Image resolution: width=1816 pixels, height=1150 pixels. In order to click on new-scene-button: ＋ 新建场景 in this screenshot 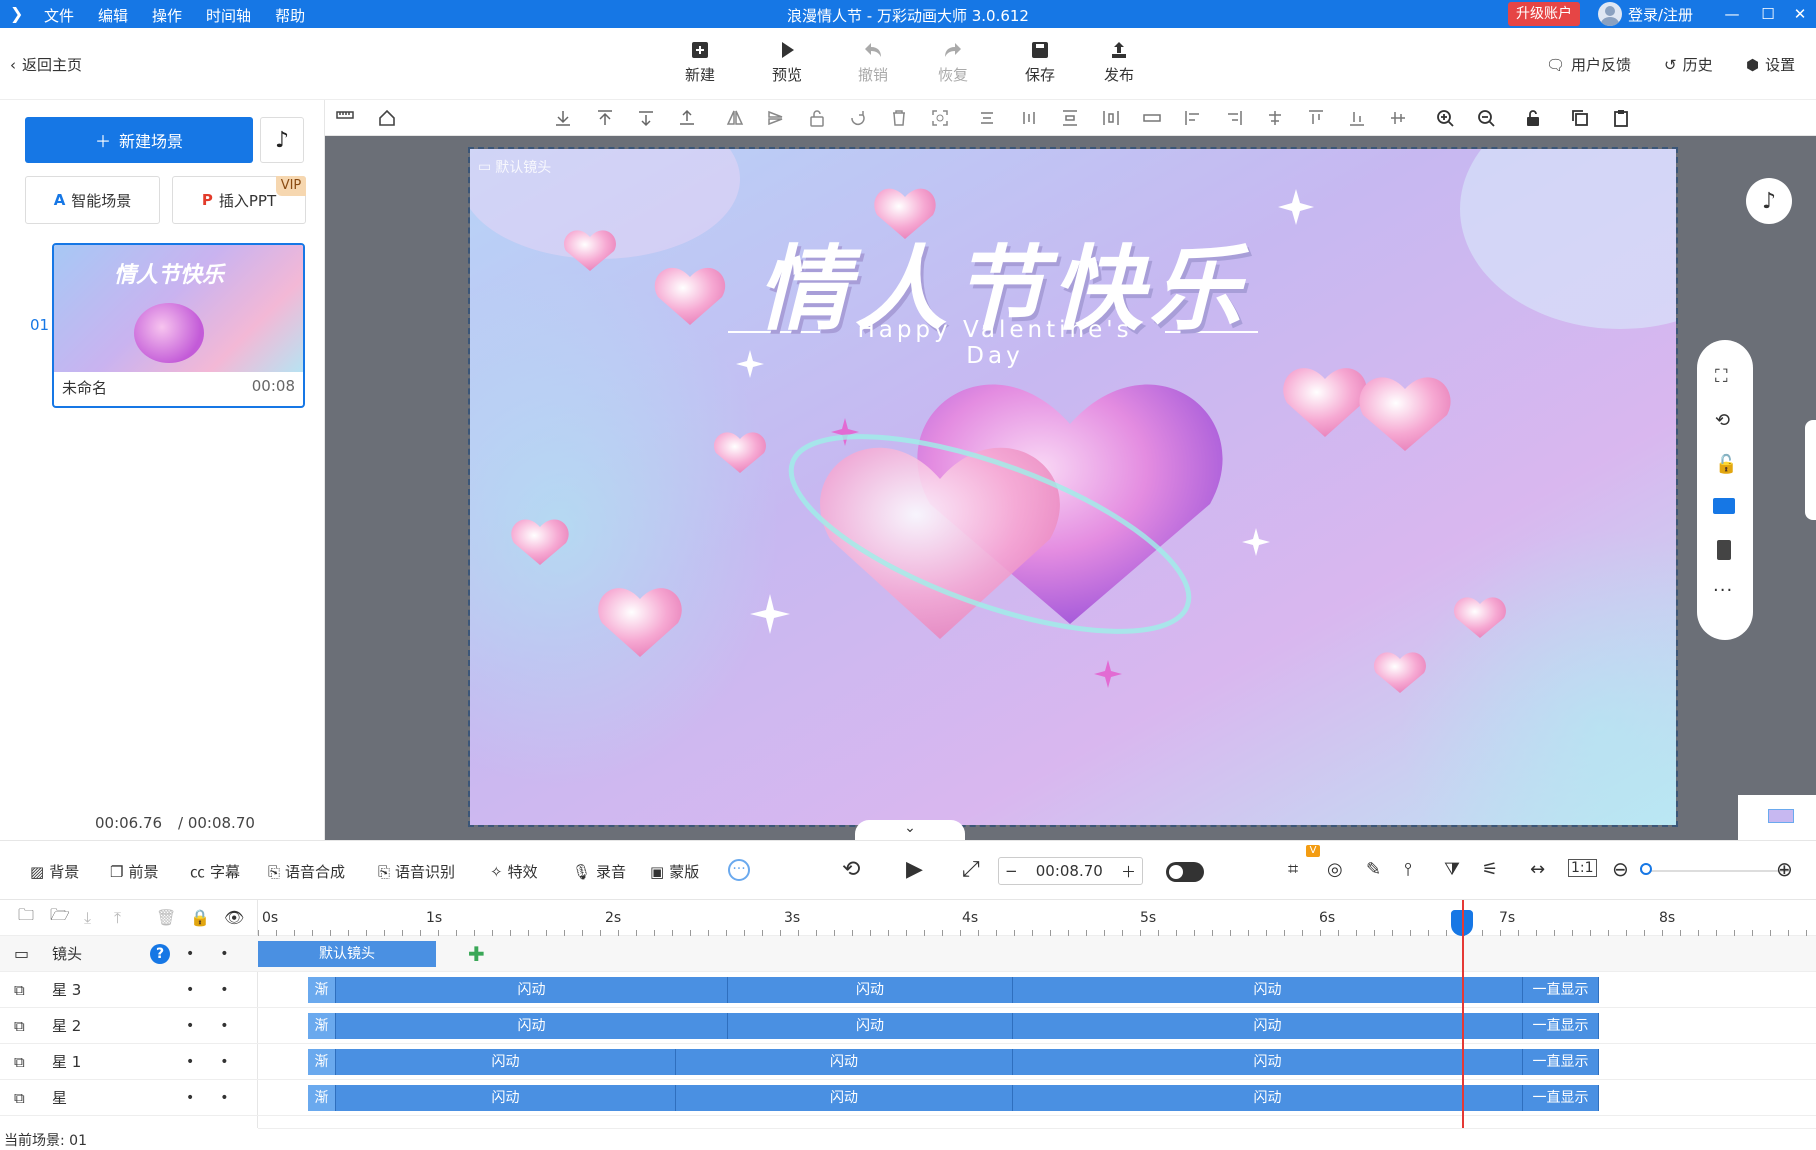, I will do `click(139, 140)`.